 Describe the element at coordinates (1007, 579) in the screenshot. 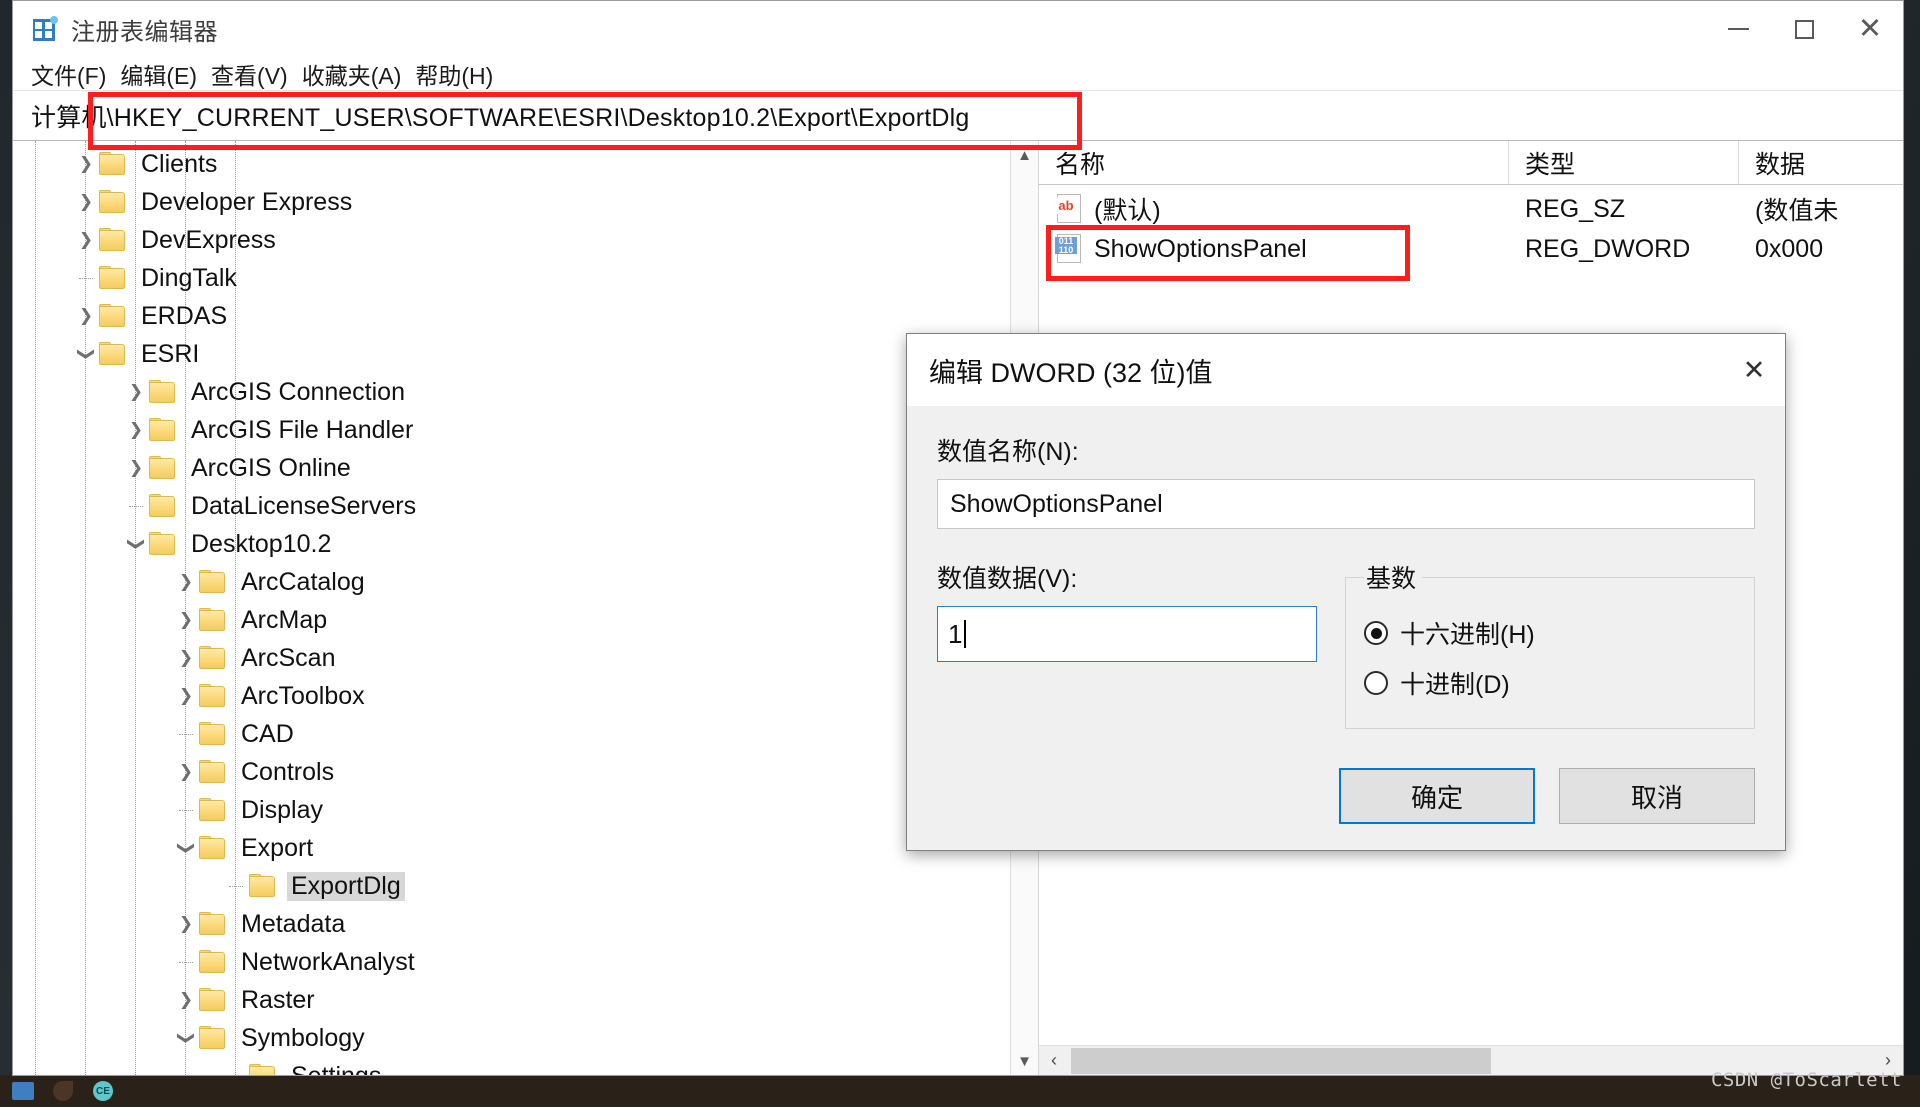

I see `value-data-label: 数值数据(V):` at that location.